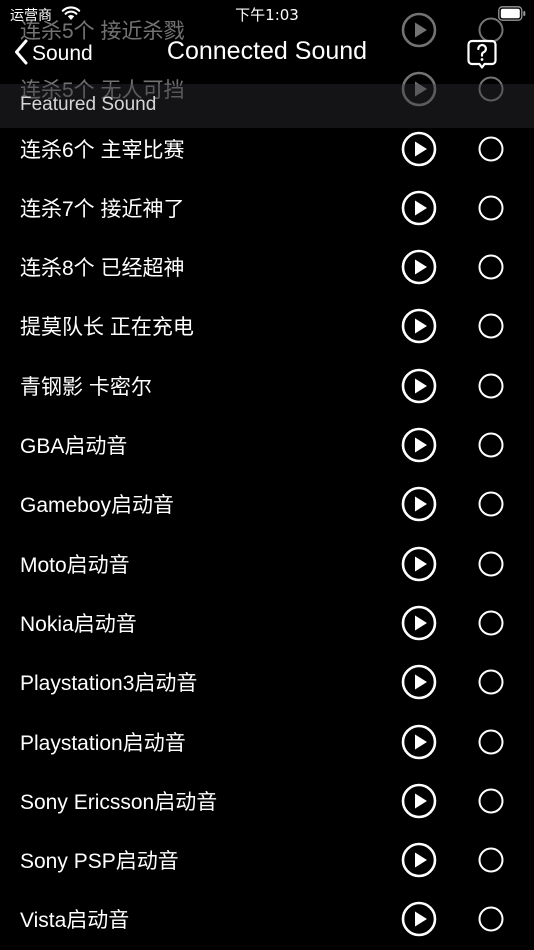 The width and height of the screenshot is (534, 950). Describe the element at coordinates (88, 104) in the screenshot. I see `section-header-label: Featured Sound` at that location.